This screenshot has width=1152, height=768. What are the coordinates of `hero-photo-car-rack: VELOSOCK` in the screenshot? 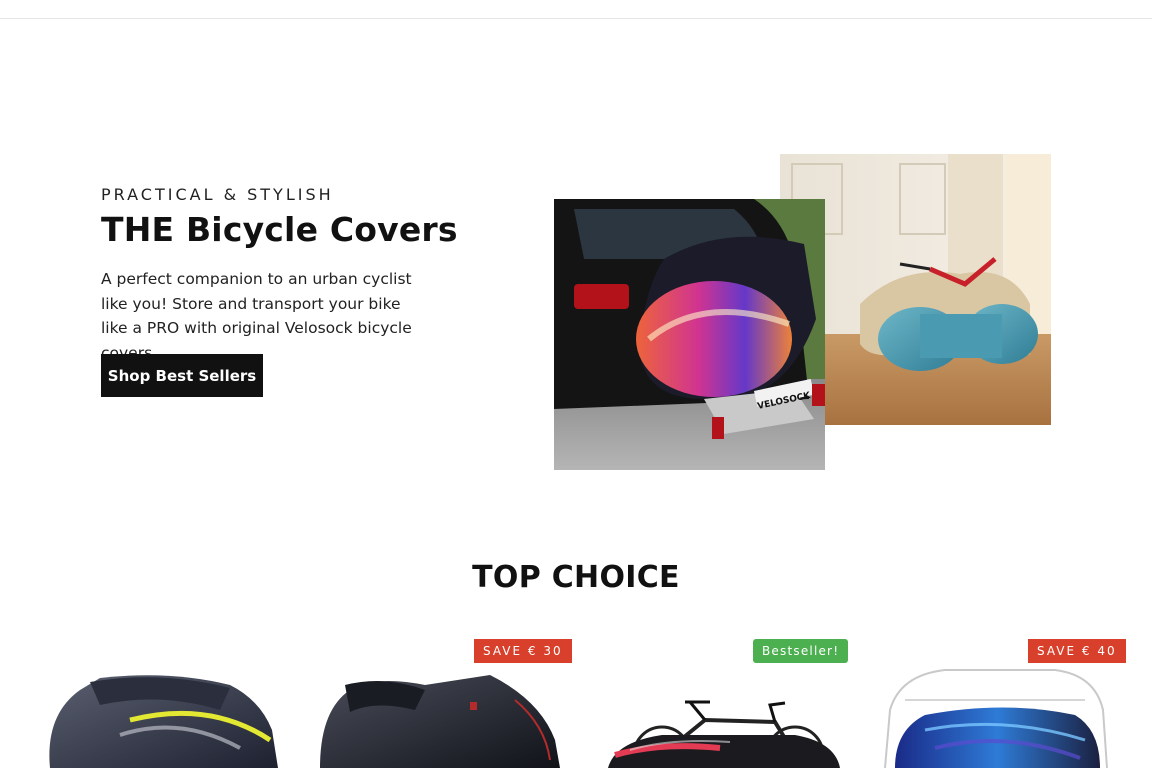 It's located at (689, 334).